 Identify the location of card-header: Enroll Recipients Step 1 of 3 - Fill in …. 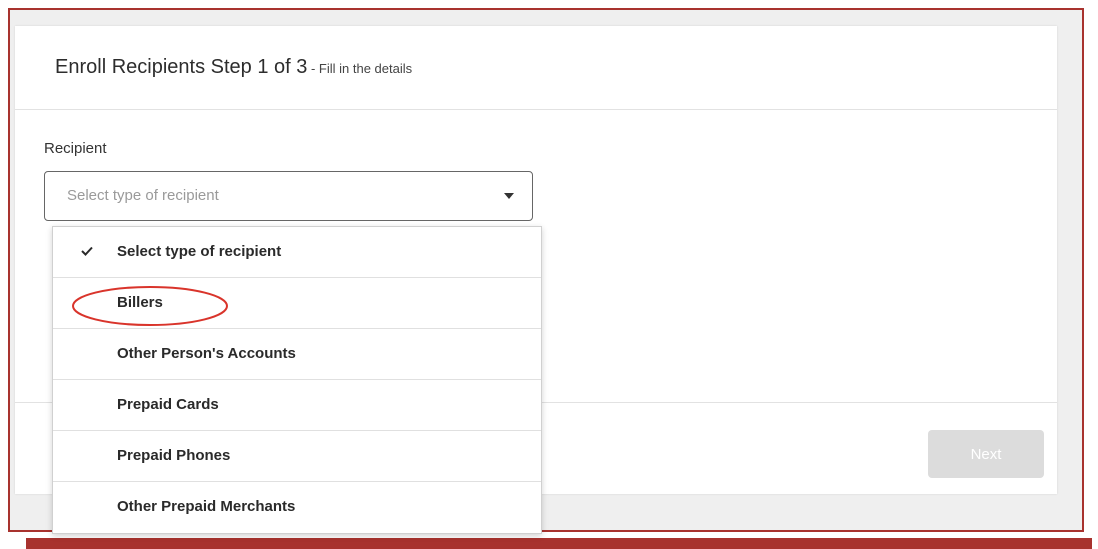
(536, 68).